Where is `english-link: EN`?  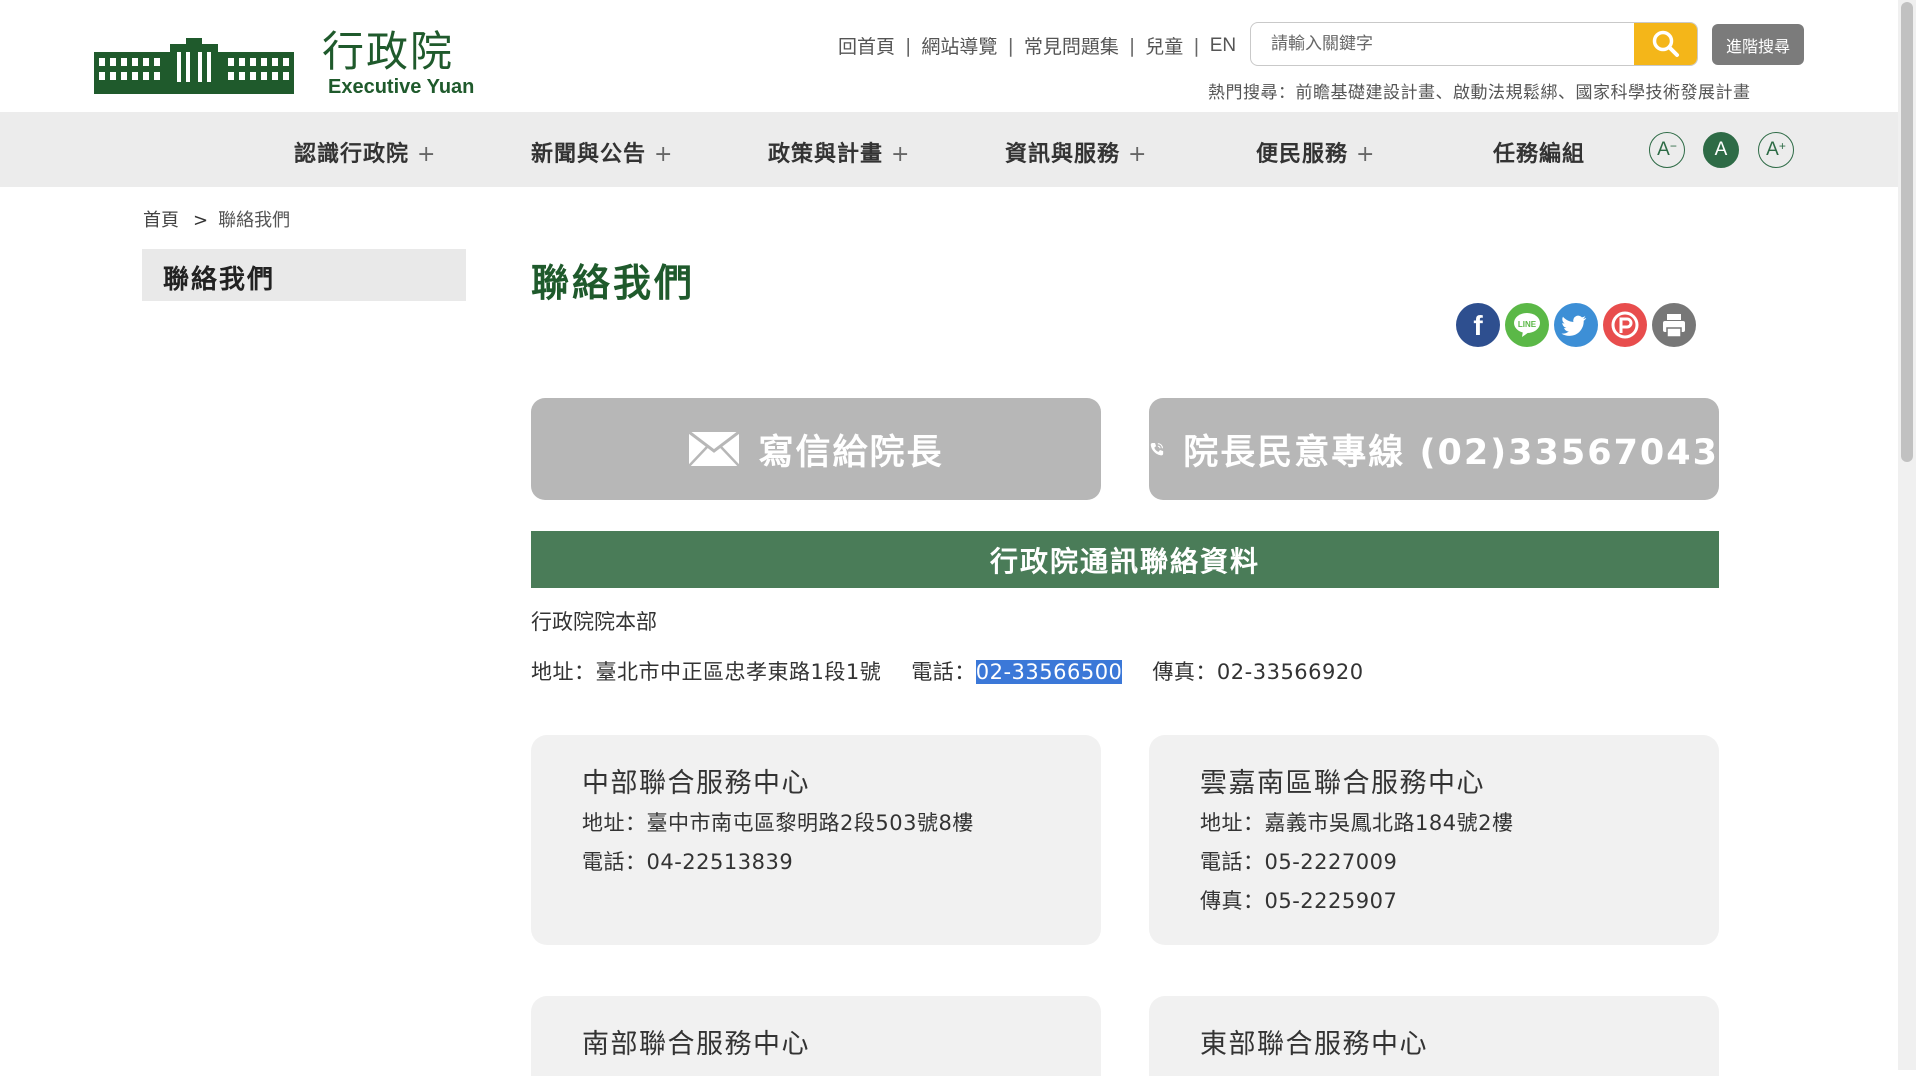
english-link: EN is located at coordinates (1223, 46).